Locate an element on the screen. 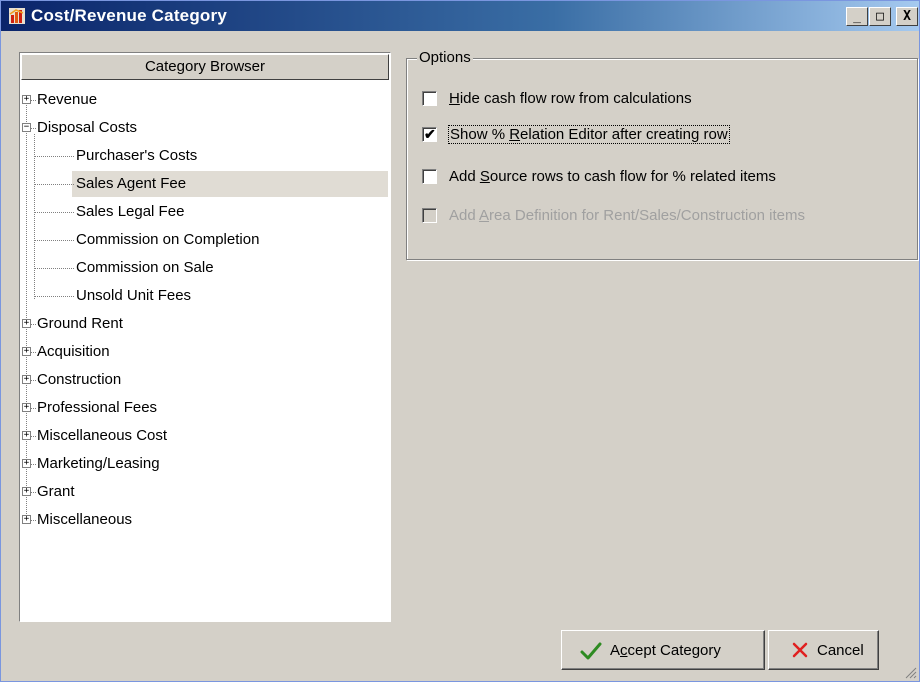  tree-item-label: Ground Rent is located at coordinates (80, 323).